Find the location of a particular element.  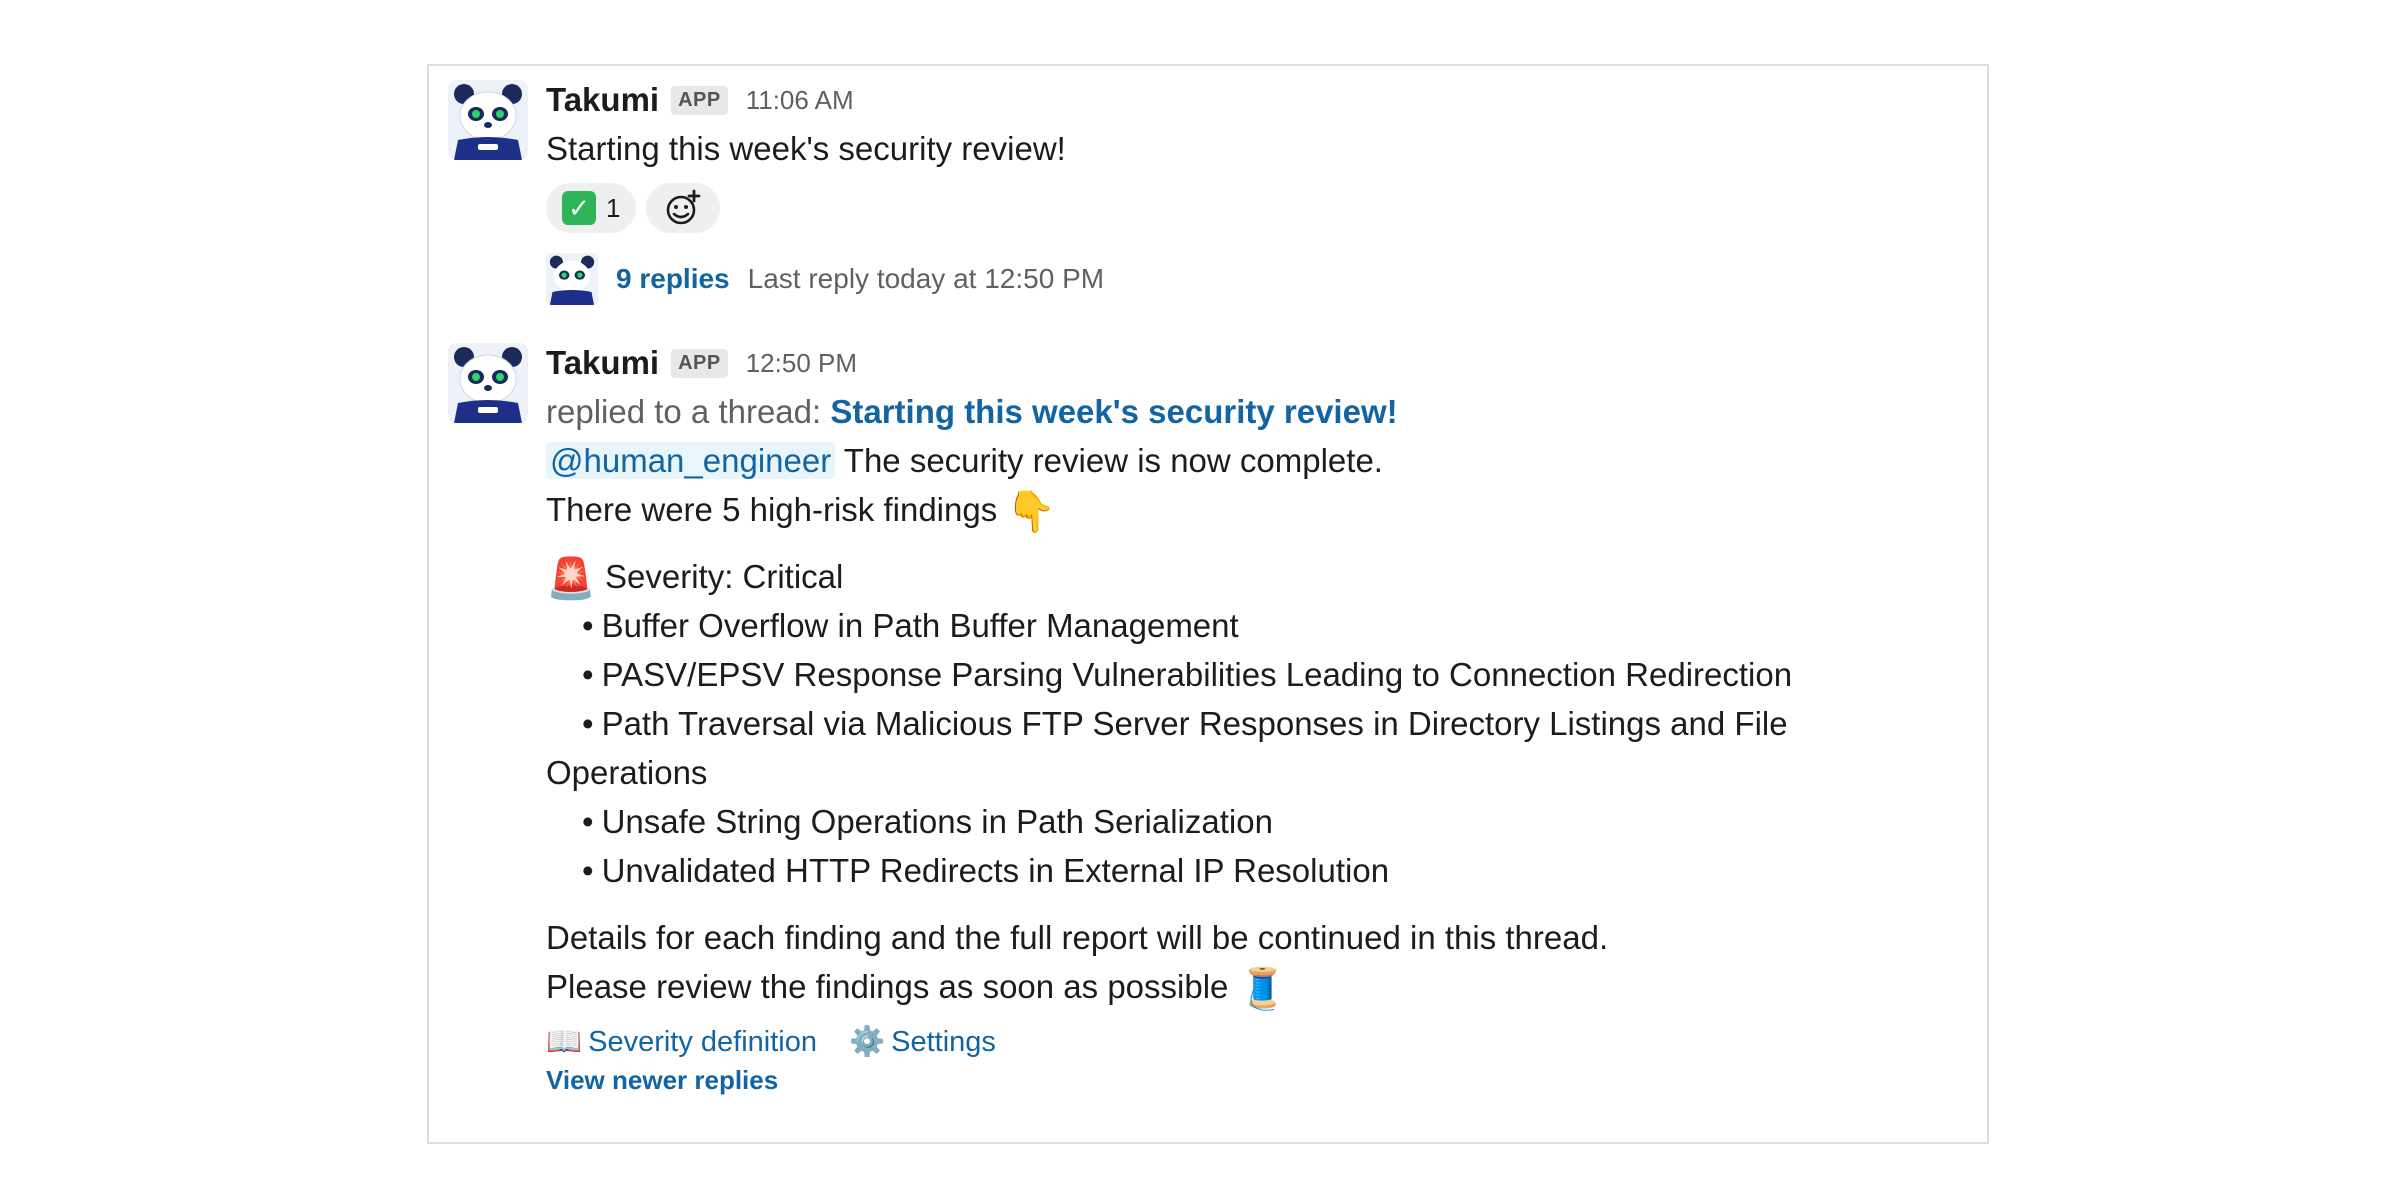

settings-link: ⚙️ Settings is located at coordinates (922, 1042).